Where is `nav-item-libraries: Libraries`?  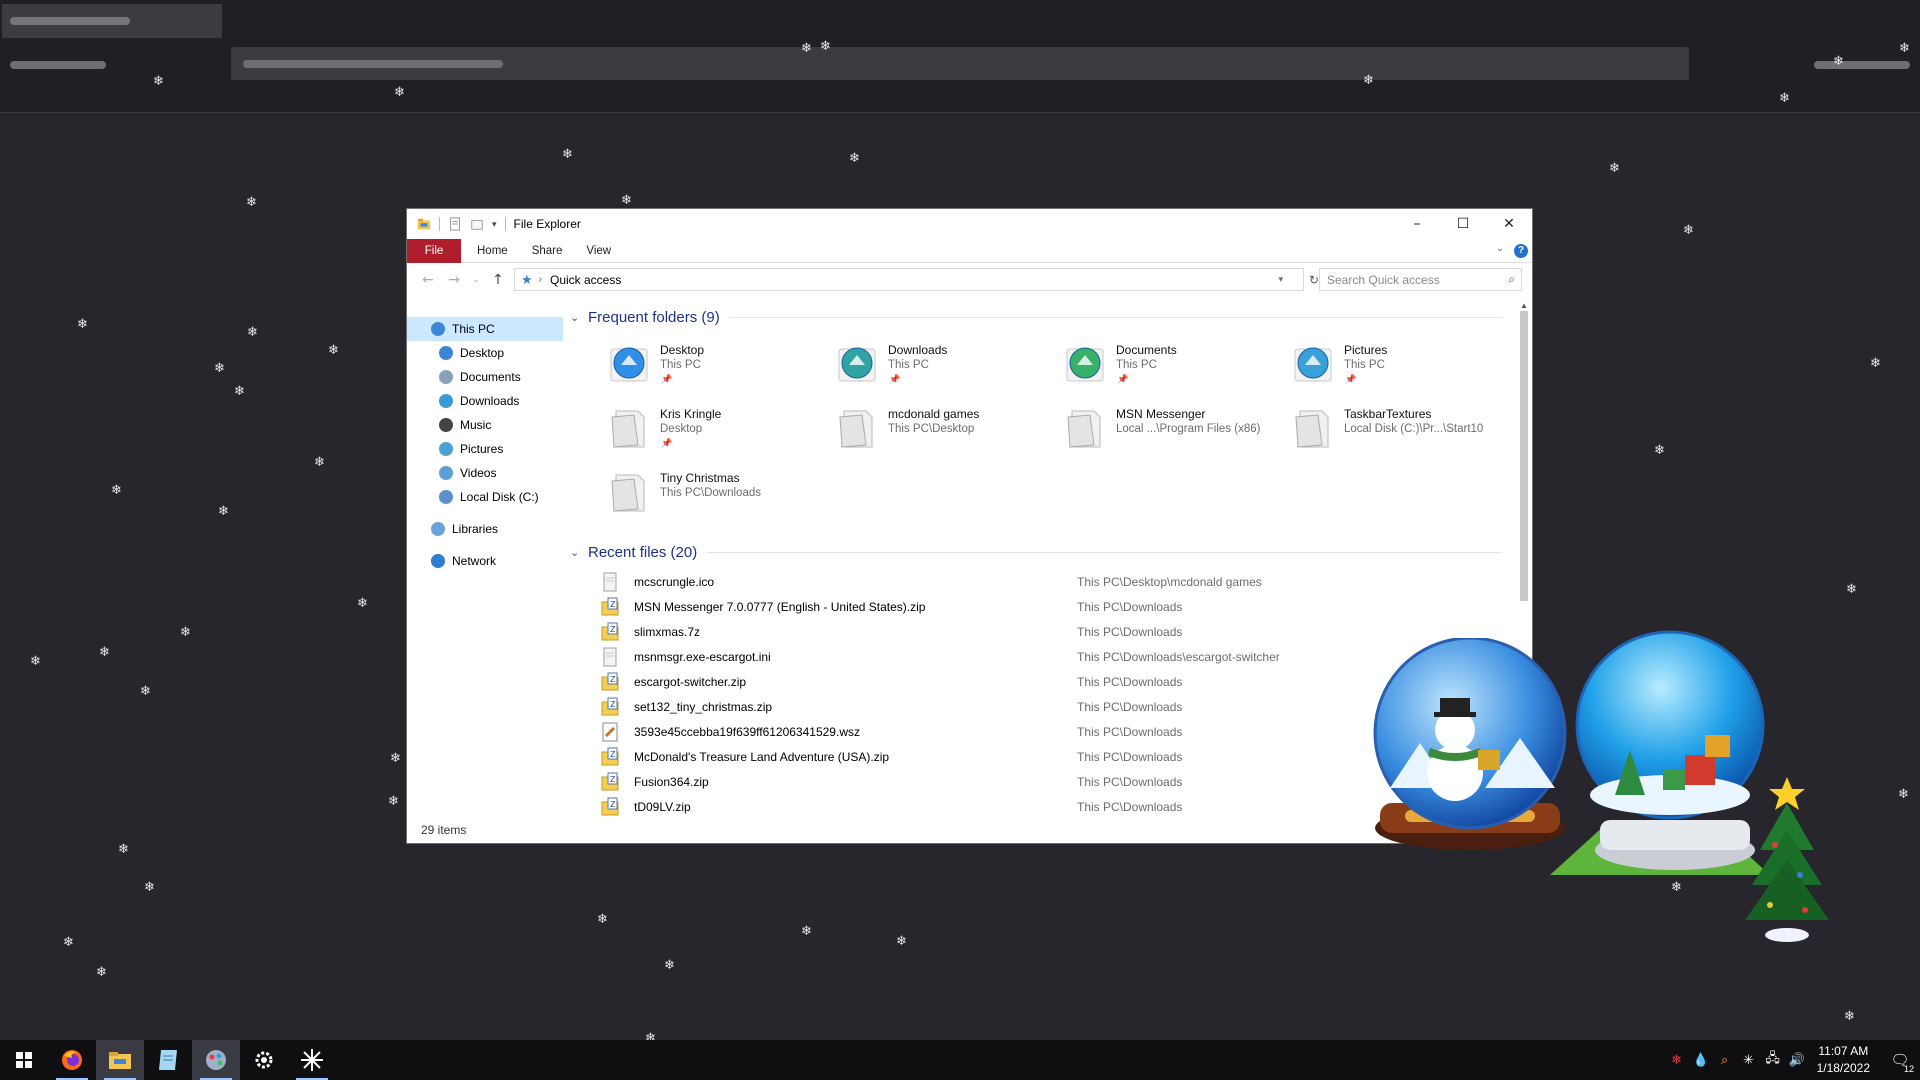 nav-item-libraries: Libraries is located at coordinates (485, 529).